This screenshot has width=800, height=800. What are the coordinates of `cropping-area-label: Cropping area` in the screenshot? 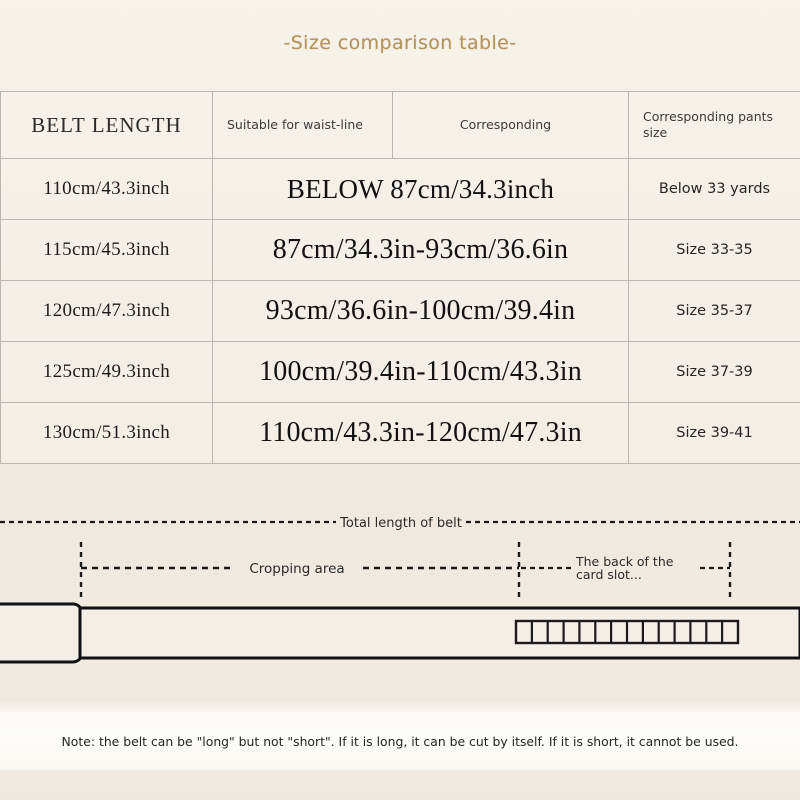 It's located at (296, 569).